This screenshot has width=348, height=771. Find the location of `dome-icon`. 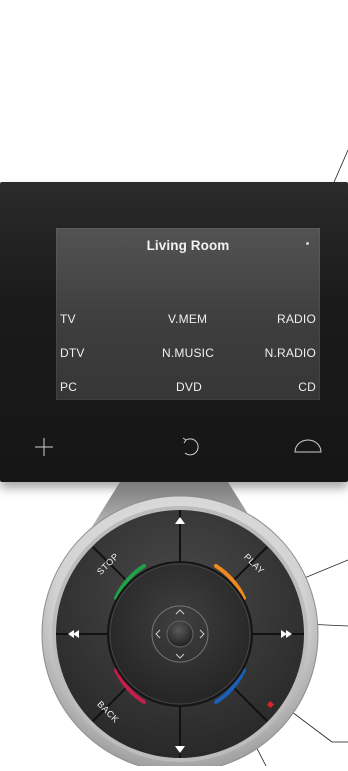

dome-icon is located at coordinates (308, 446).